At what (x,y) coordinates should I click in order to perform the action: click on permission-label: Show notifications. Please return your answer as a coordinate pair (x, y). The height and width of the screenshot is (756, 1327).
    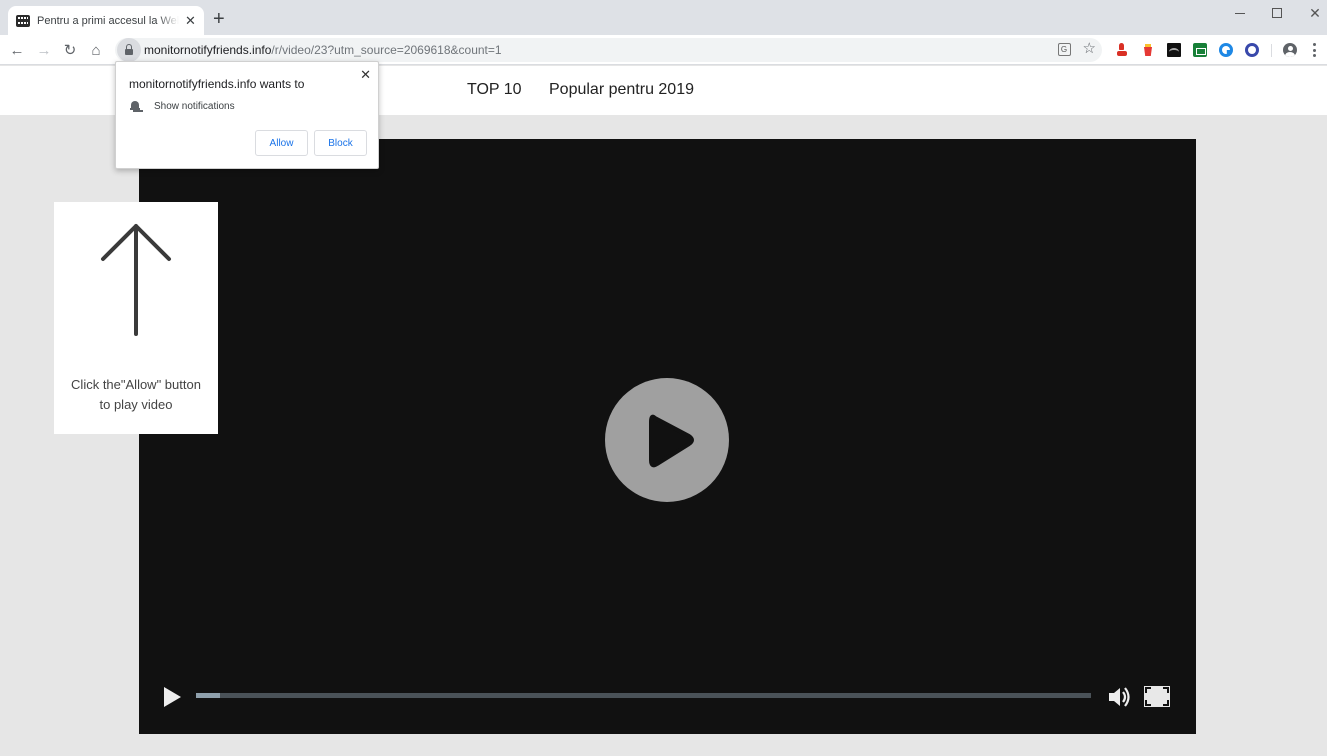
    Looking at the image, I should click on (194, 106).